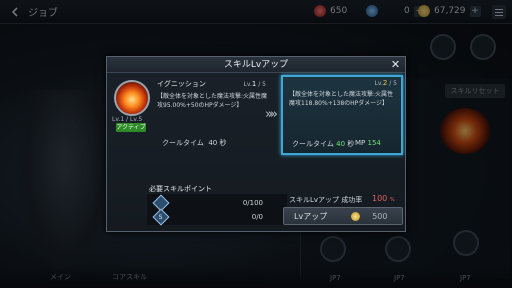 Image resolution: width=512 pixels, height=288 pixels. Describe the element at coordinates (194, 143) in the screenshot. I see `current-cooltime: クールタイム 40 秒` at that location.